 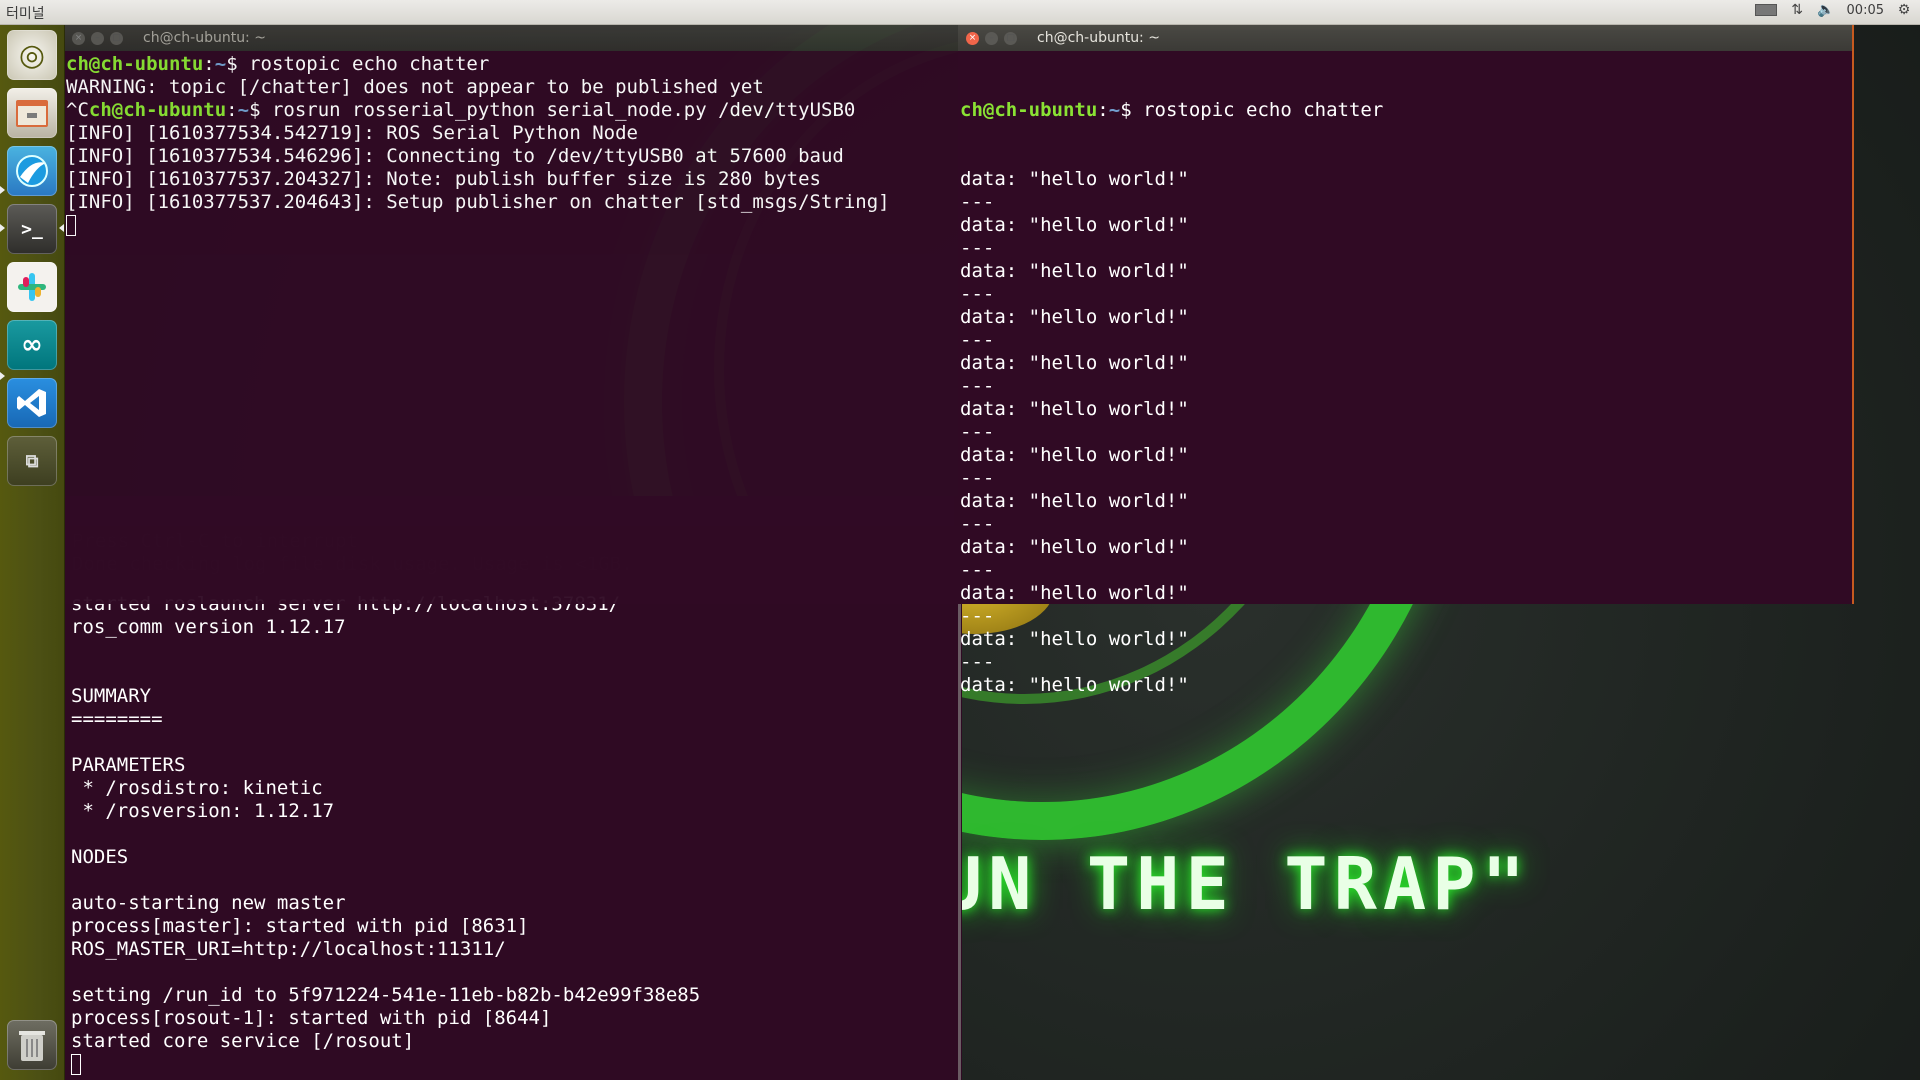 What do you see at coordinates (197, 788) in the screenshot?
I see `terminal-line: * /rosdistro: kinetic` at bounding box center [197, 788].